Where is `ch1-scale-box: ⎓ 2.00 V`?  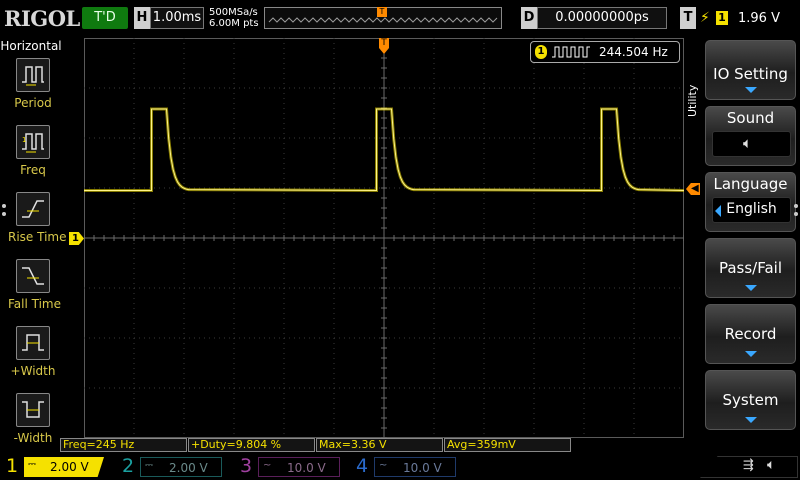
ch1-scale-box: ⎓ 2.00 V is located at coordinates (64, 467).